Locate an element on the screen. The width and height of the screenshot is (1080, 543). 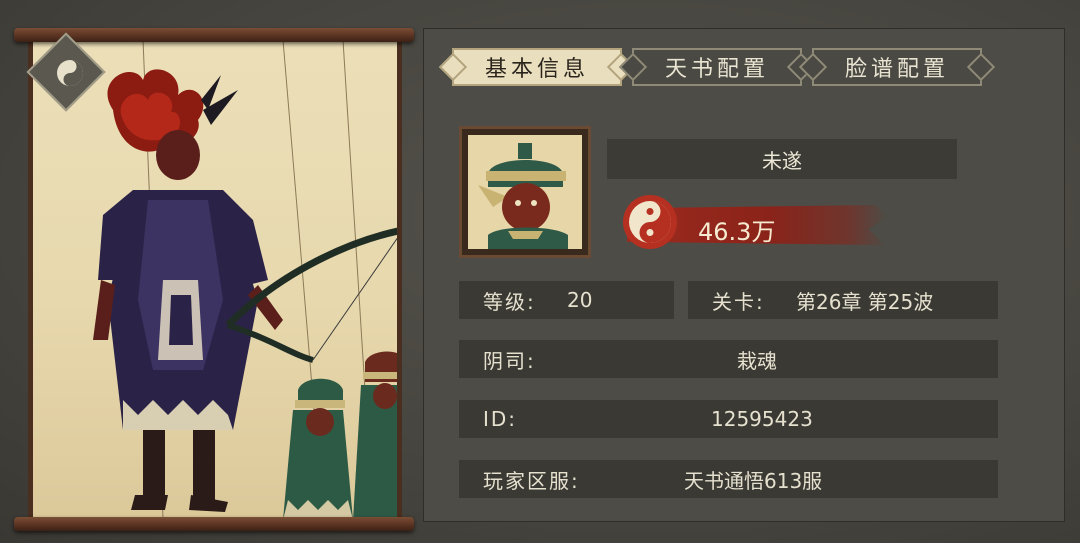
character-name: 未遂 is located at coordinates (782, 159).